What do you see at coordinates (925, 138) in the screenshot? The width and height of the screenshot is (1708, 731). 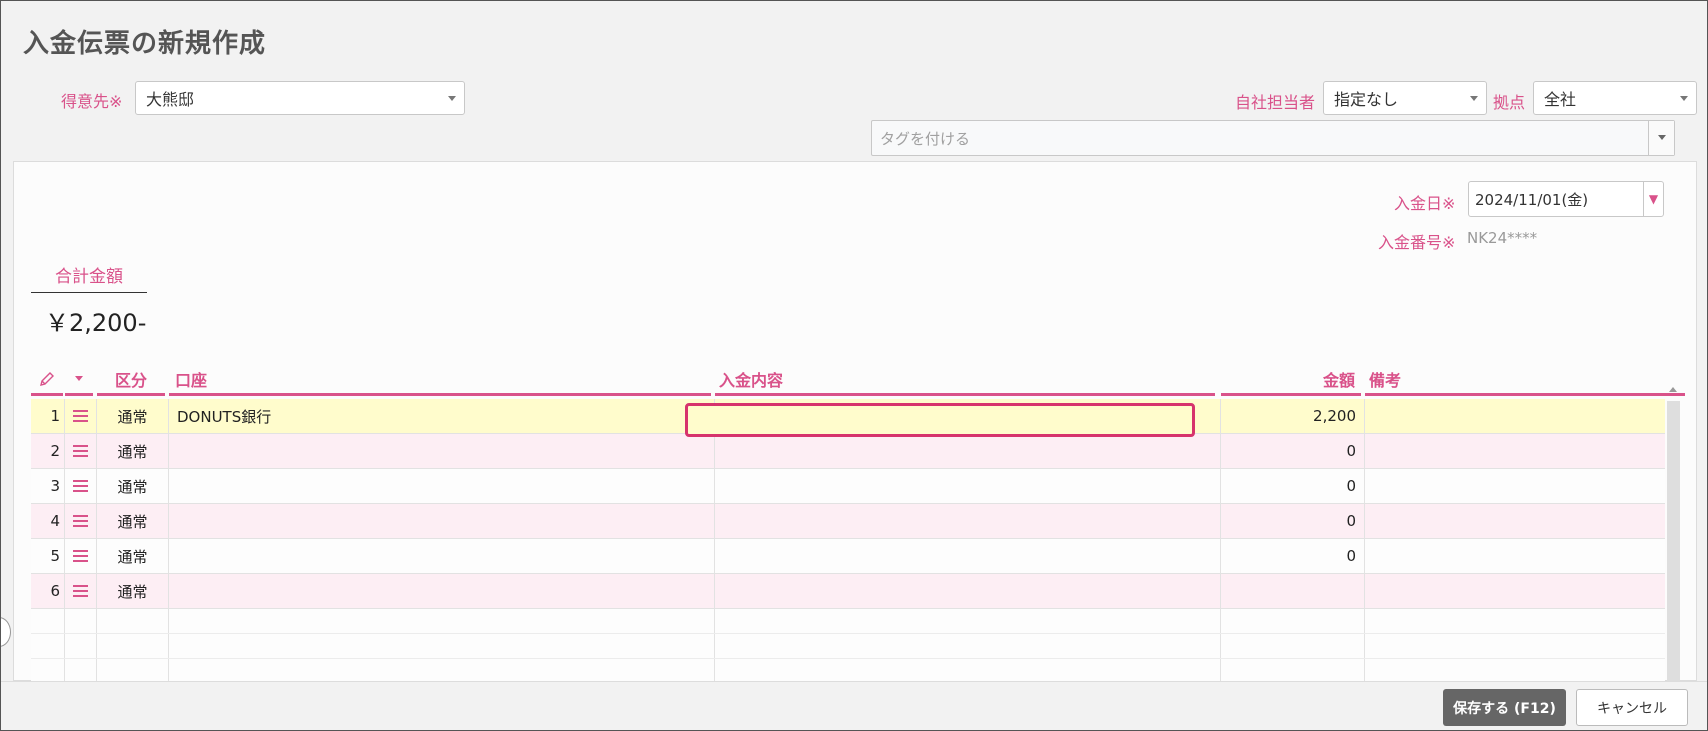 I see `tag-placeholder: タグを付ける` at bounding box center [925, 138].